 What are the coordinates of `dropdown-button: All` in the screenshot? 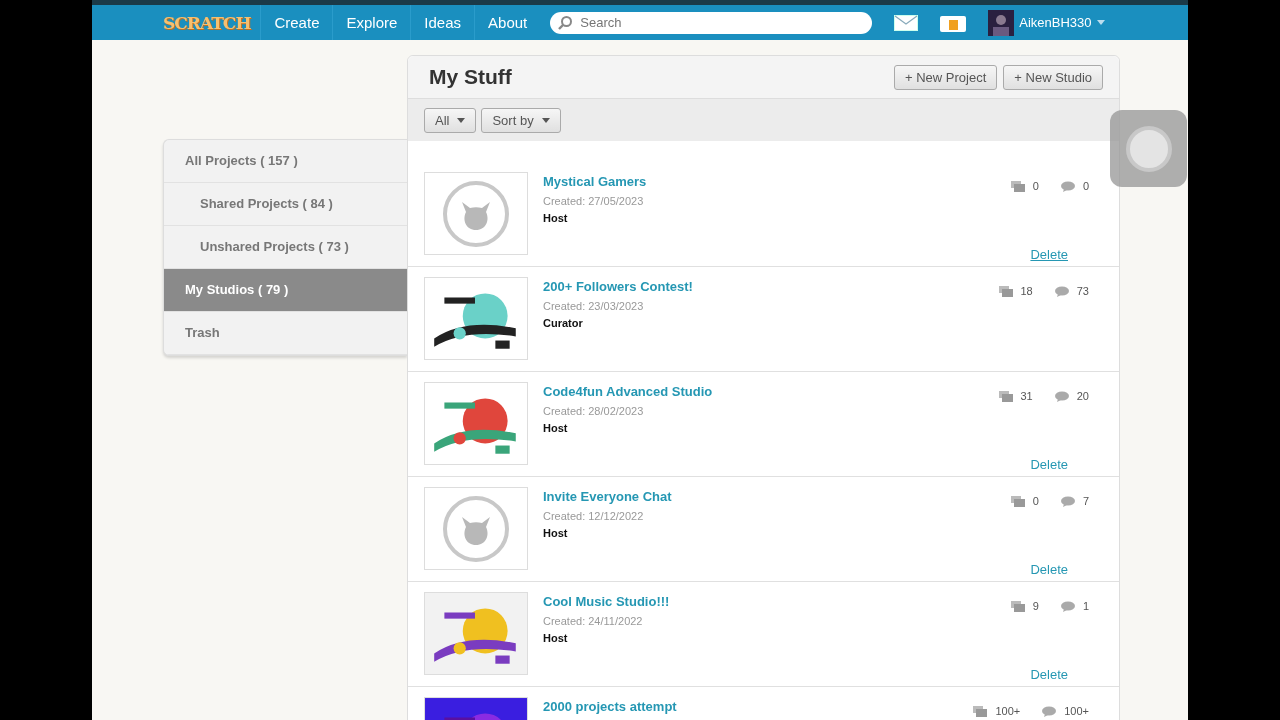 It's located at (450, 120).